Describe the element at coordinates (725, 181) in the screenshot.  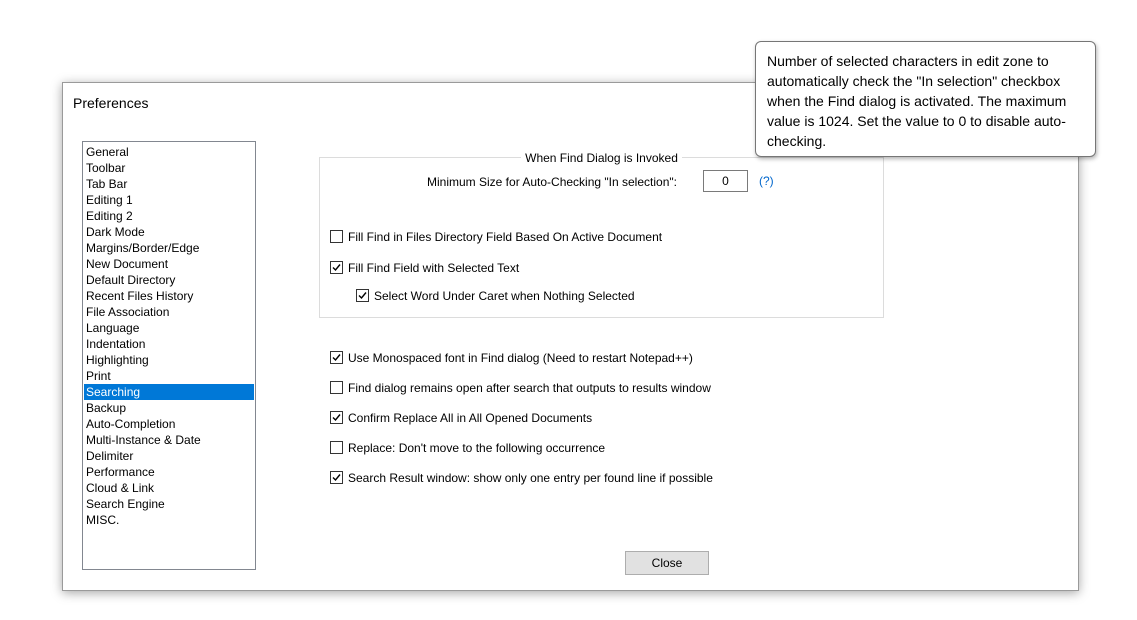
I see `min-size-input: 0` at that location.